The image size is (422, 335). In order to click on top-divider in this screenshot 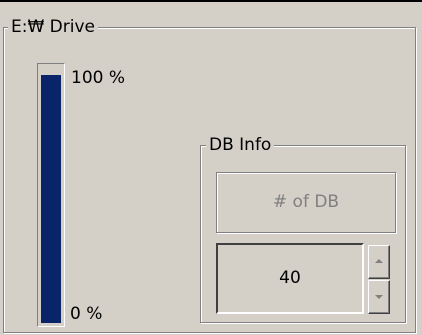, I will do `click(211, 1)`.